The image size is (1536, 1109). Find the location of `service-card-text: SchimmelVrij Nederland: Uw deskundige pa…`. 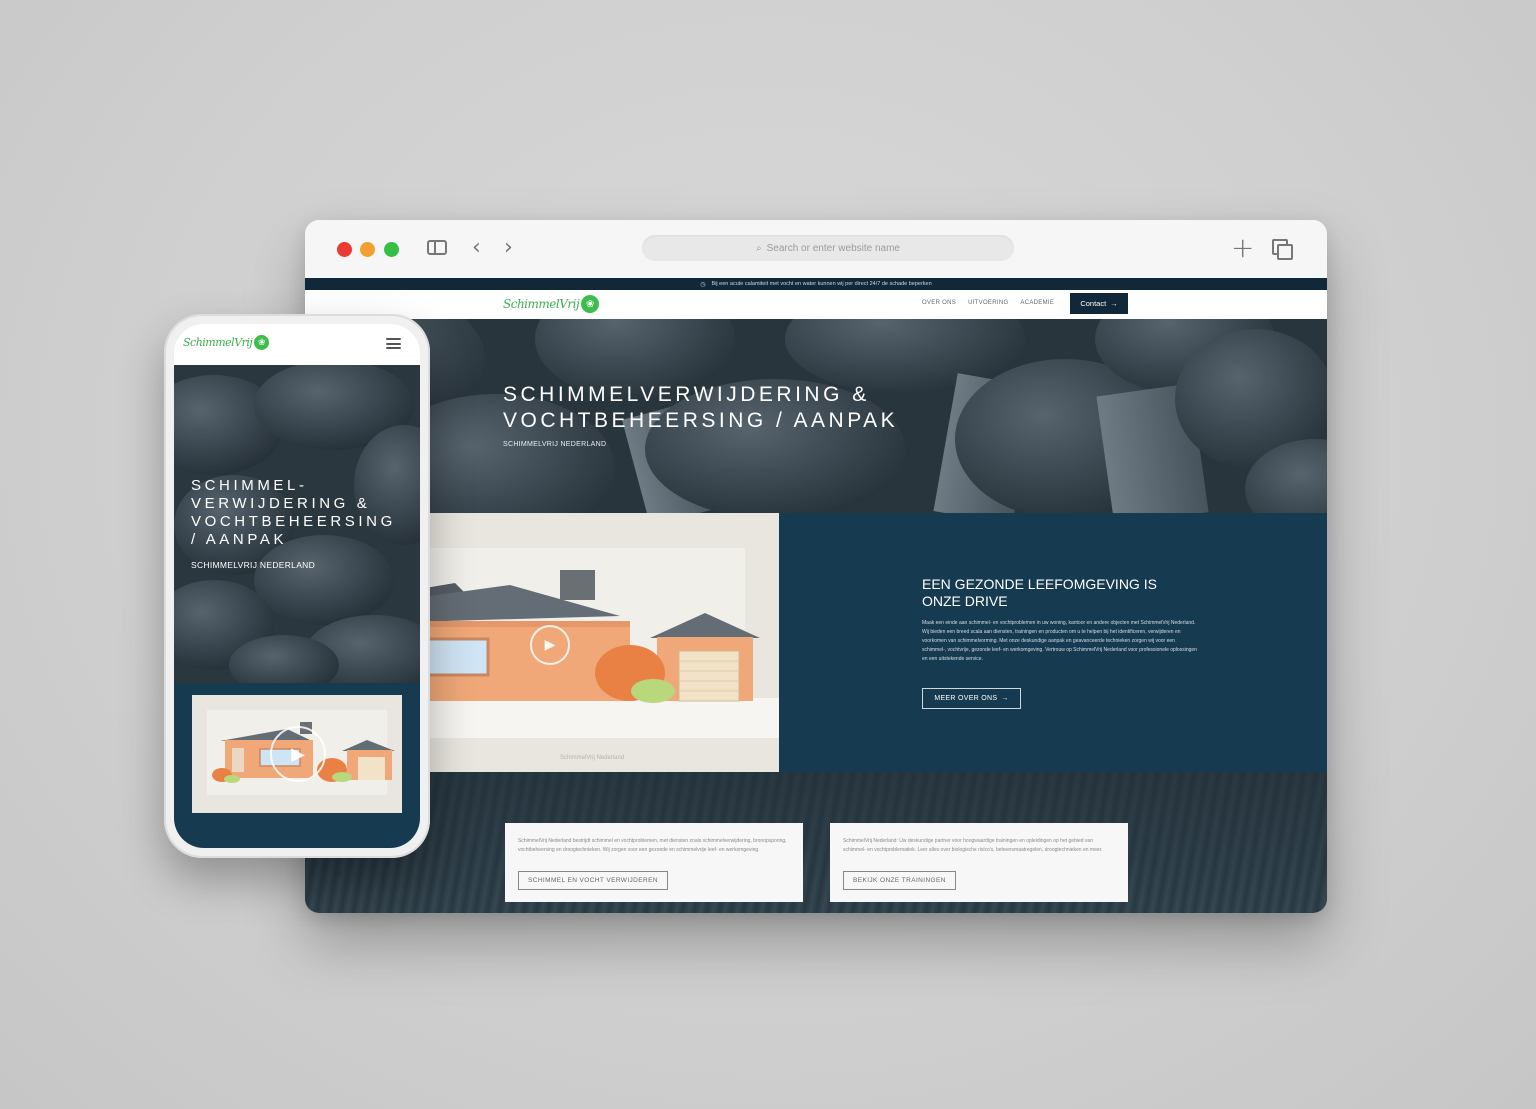

service-card-text: SchimmelVrij Nederland: Uw deskundige pa… is located at coordinates (973, 845).